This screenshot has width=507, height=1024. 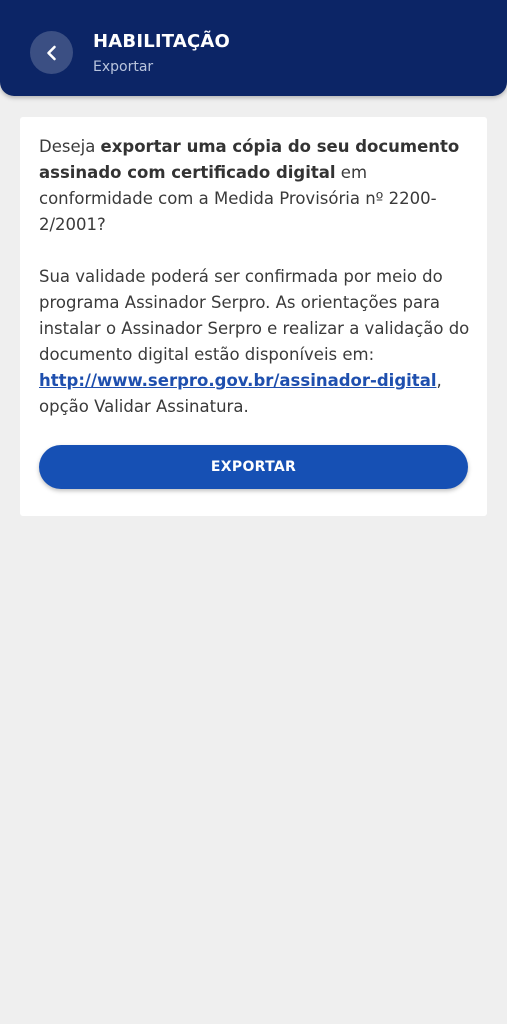 What do you see at coordinates (253, 48) in the screenshot?
I see `app-header: HABILITAÇÃO Exportar` at bounding box center [253, 48].